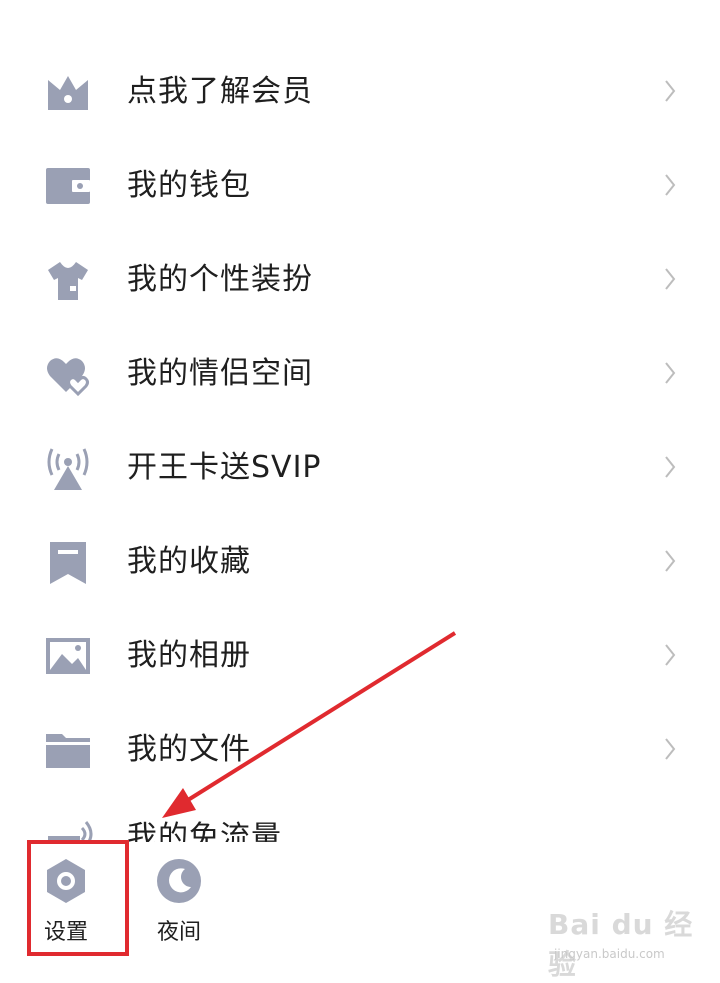 The image size is (720, 983). I want to click on baidu-jingyan-watermark: Bai du 经验 jingyan.baidu.com, so click(628, 942).